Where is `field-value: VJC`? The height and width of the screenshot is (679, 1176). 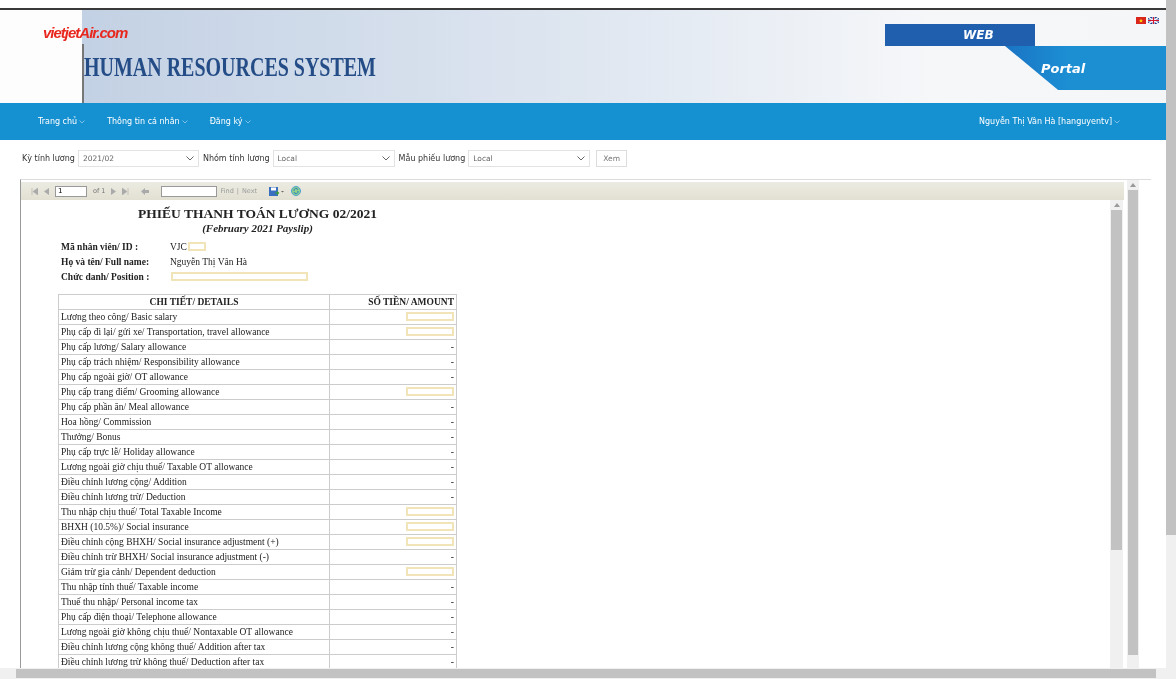 field-value: VJC is located at coordinates (178, 246).